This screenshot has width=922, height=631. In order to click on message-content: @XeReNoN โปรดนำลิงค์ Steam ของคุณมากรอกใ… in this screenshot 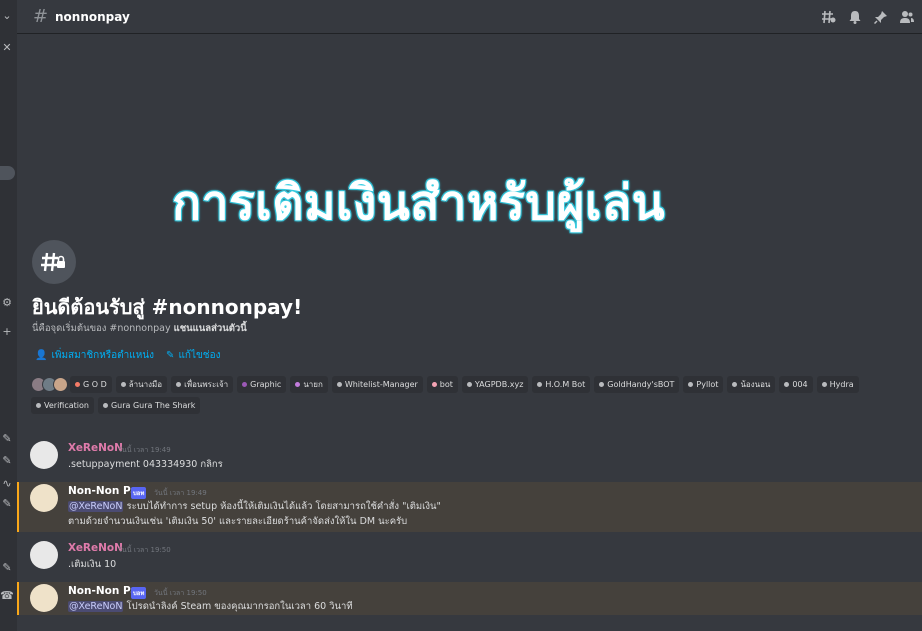, I will do `click(210, 606)`.